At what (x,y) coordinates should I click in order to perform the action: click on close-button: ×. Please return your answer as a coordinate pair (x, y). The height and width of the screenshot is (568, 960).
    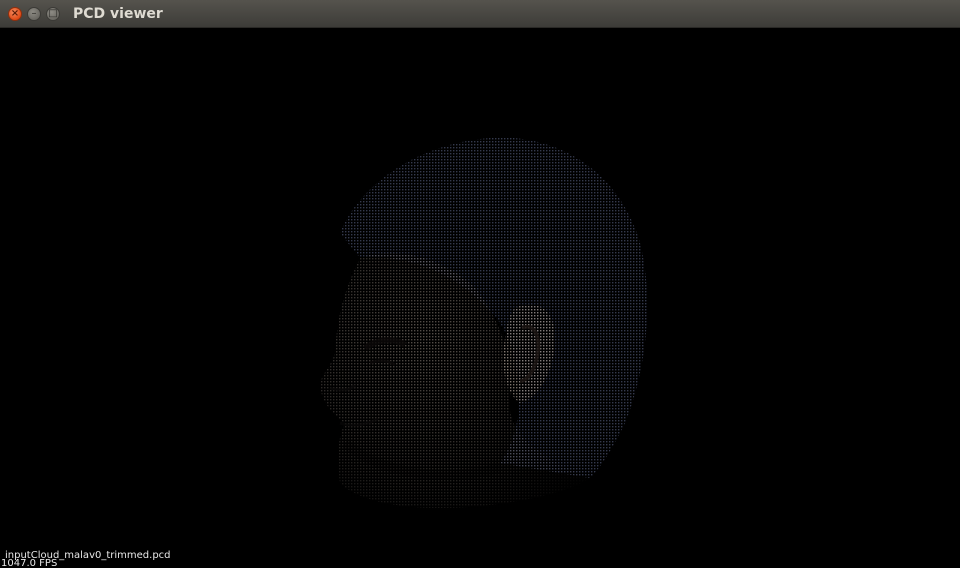
    Looking at the image, I should click on (15, 14).